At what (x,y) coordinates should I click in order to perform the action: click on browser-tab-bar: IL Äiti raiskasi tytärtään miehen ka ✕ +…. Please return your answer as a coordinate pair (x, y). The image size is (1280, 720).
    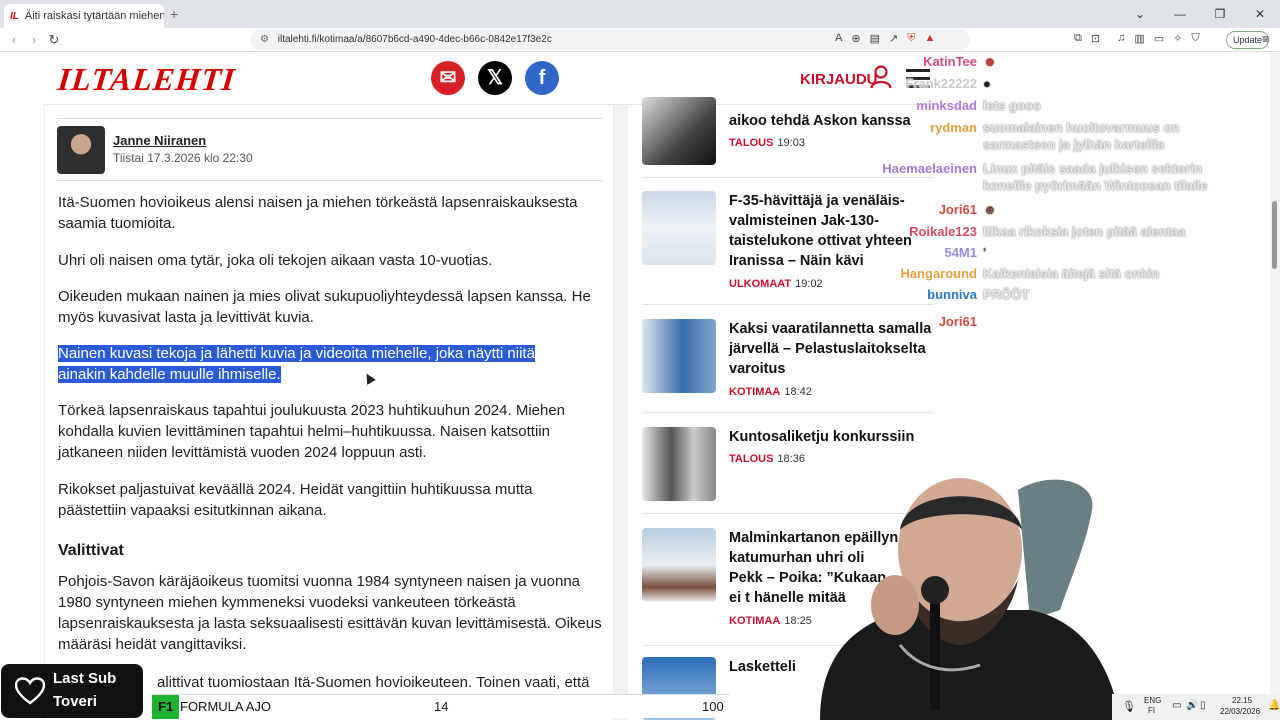
    Looking at the image, I should click on (640, 14).